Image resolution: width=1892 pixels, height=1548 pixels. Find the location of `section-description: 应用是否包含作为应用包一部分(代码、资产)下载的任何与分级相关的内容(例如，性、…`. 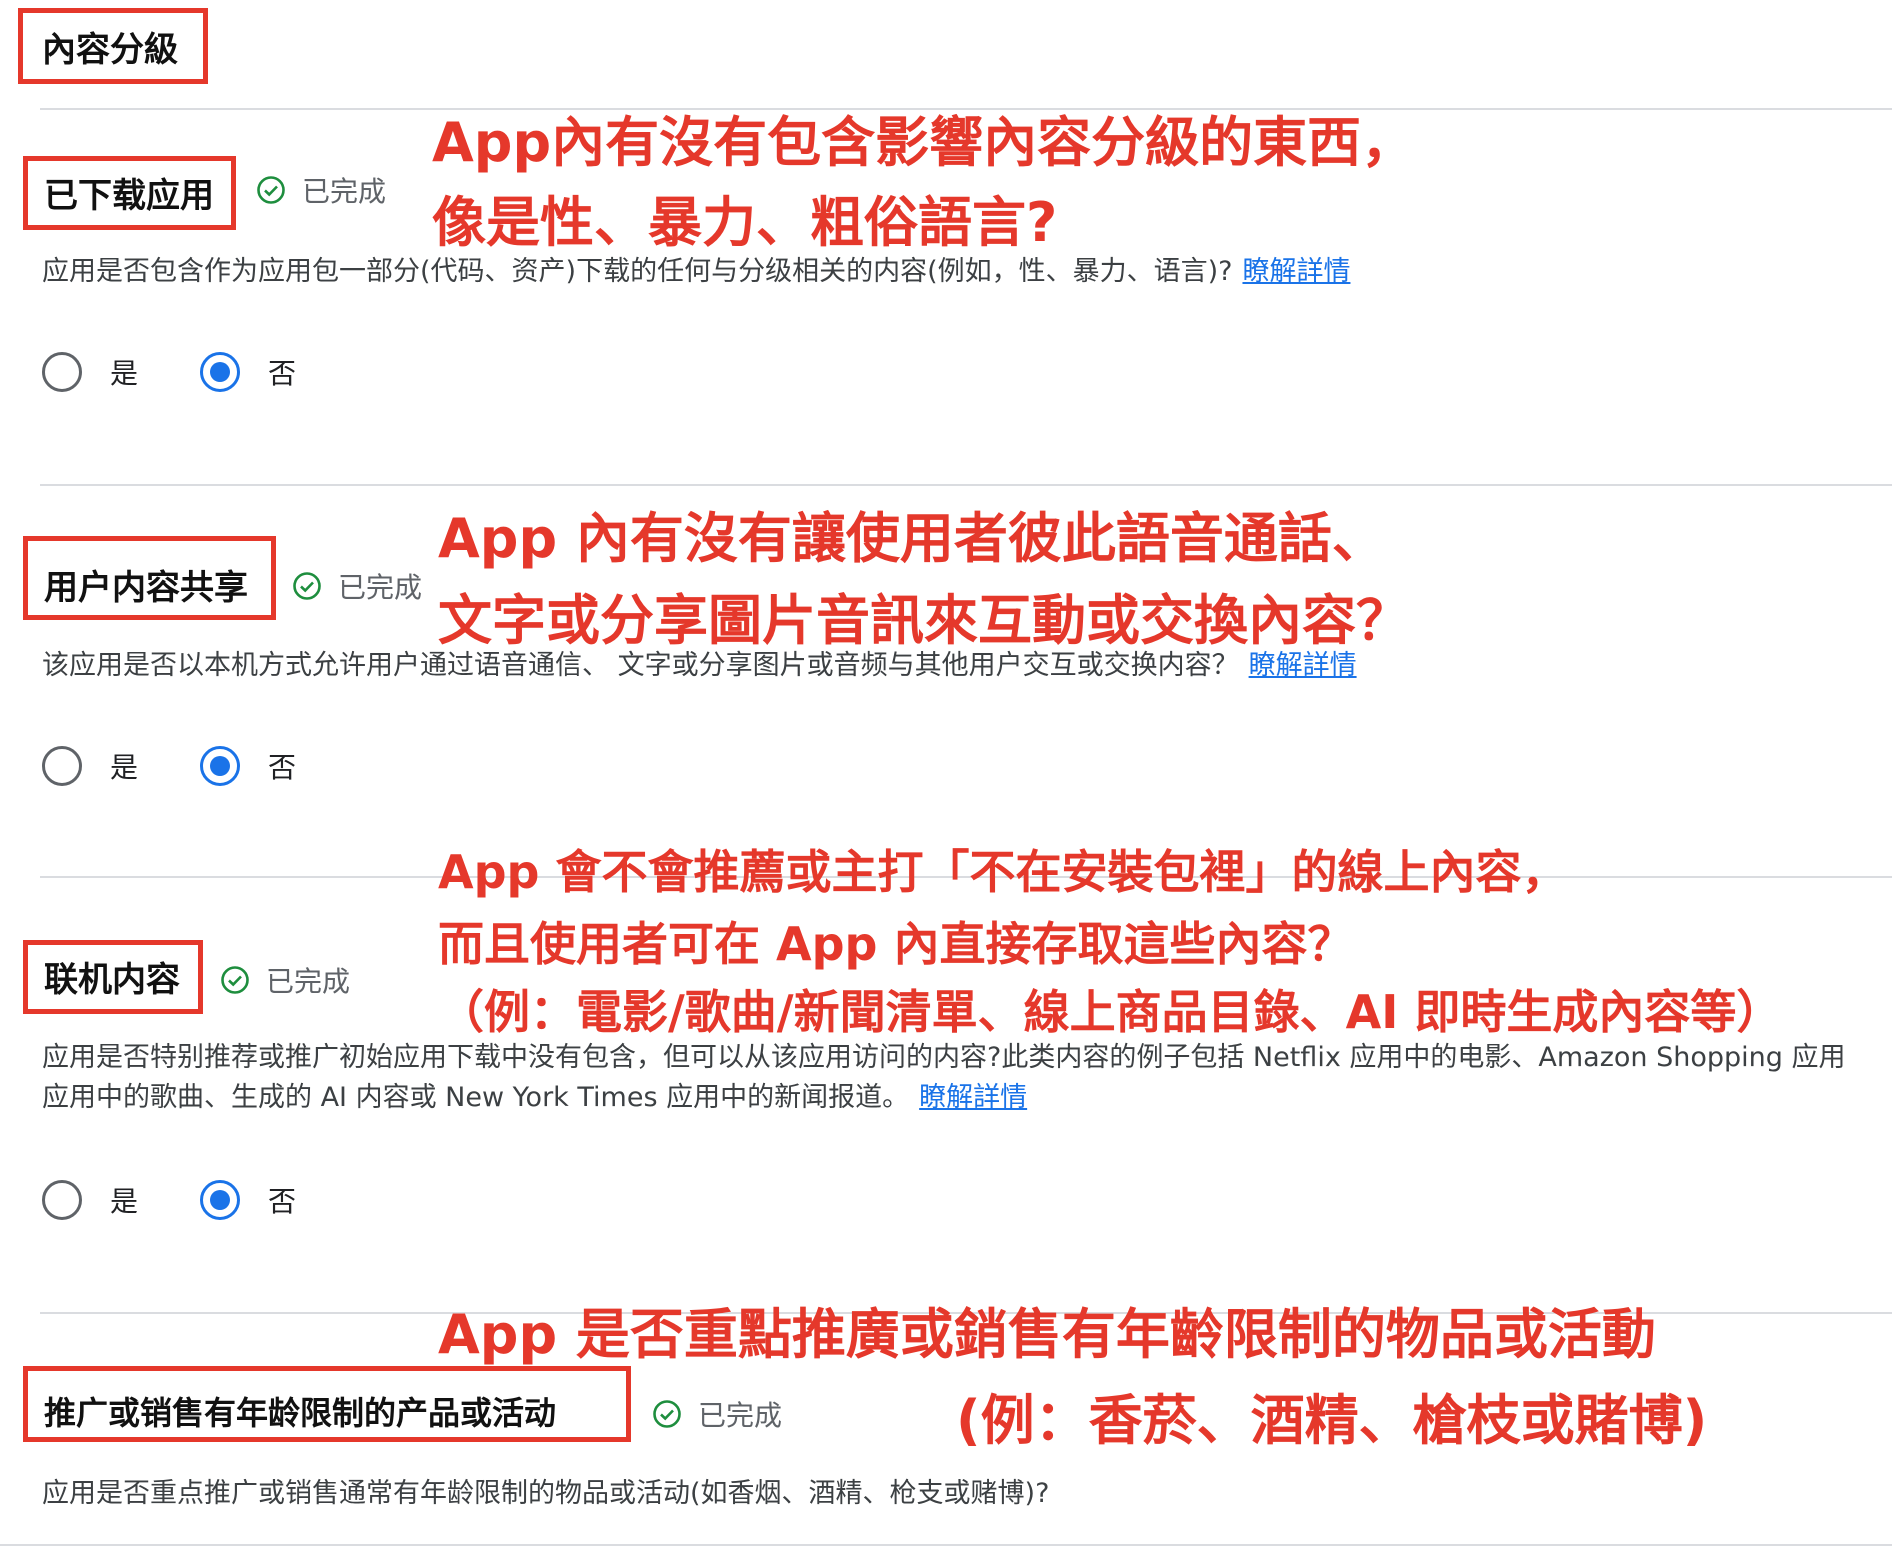

section-description: 应用是否包含作为应用包一部分(代码、资产)下载的任何与分级相关的内容(例如，性、… is located at coordinates (696, 271).